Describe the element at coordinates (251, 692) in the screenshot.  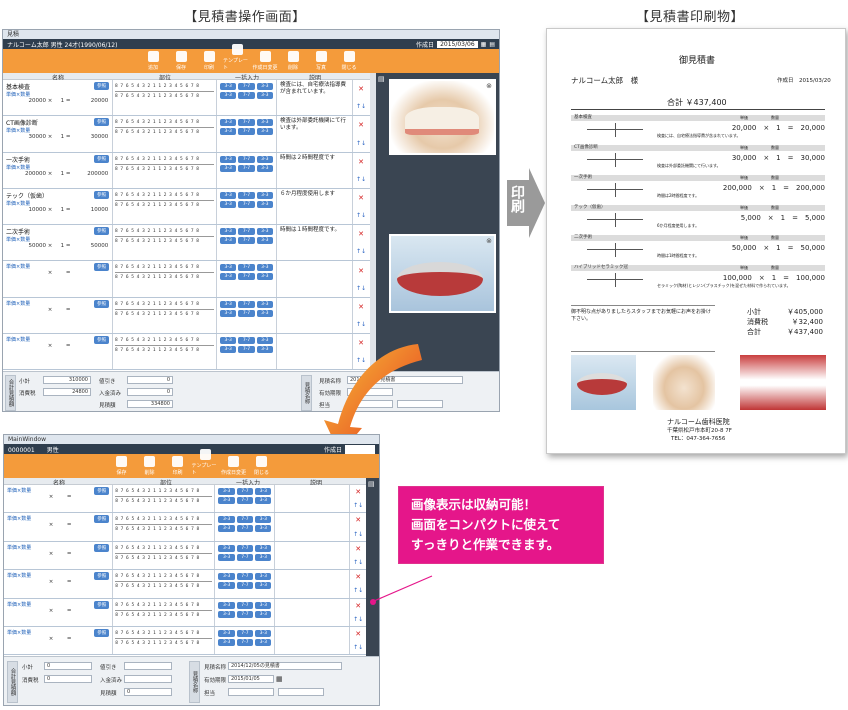
I see `staff-select` at that location.